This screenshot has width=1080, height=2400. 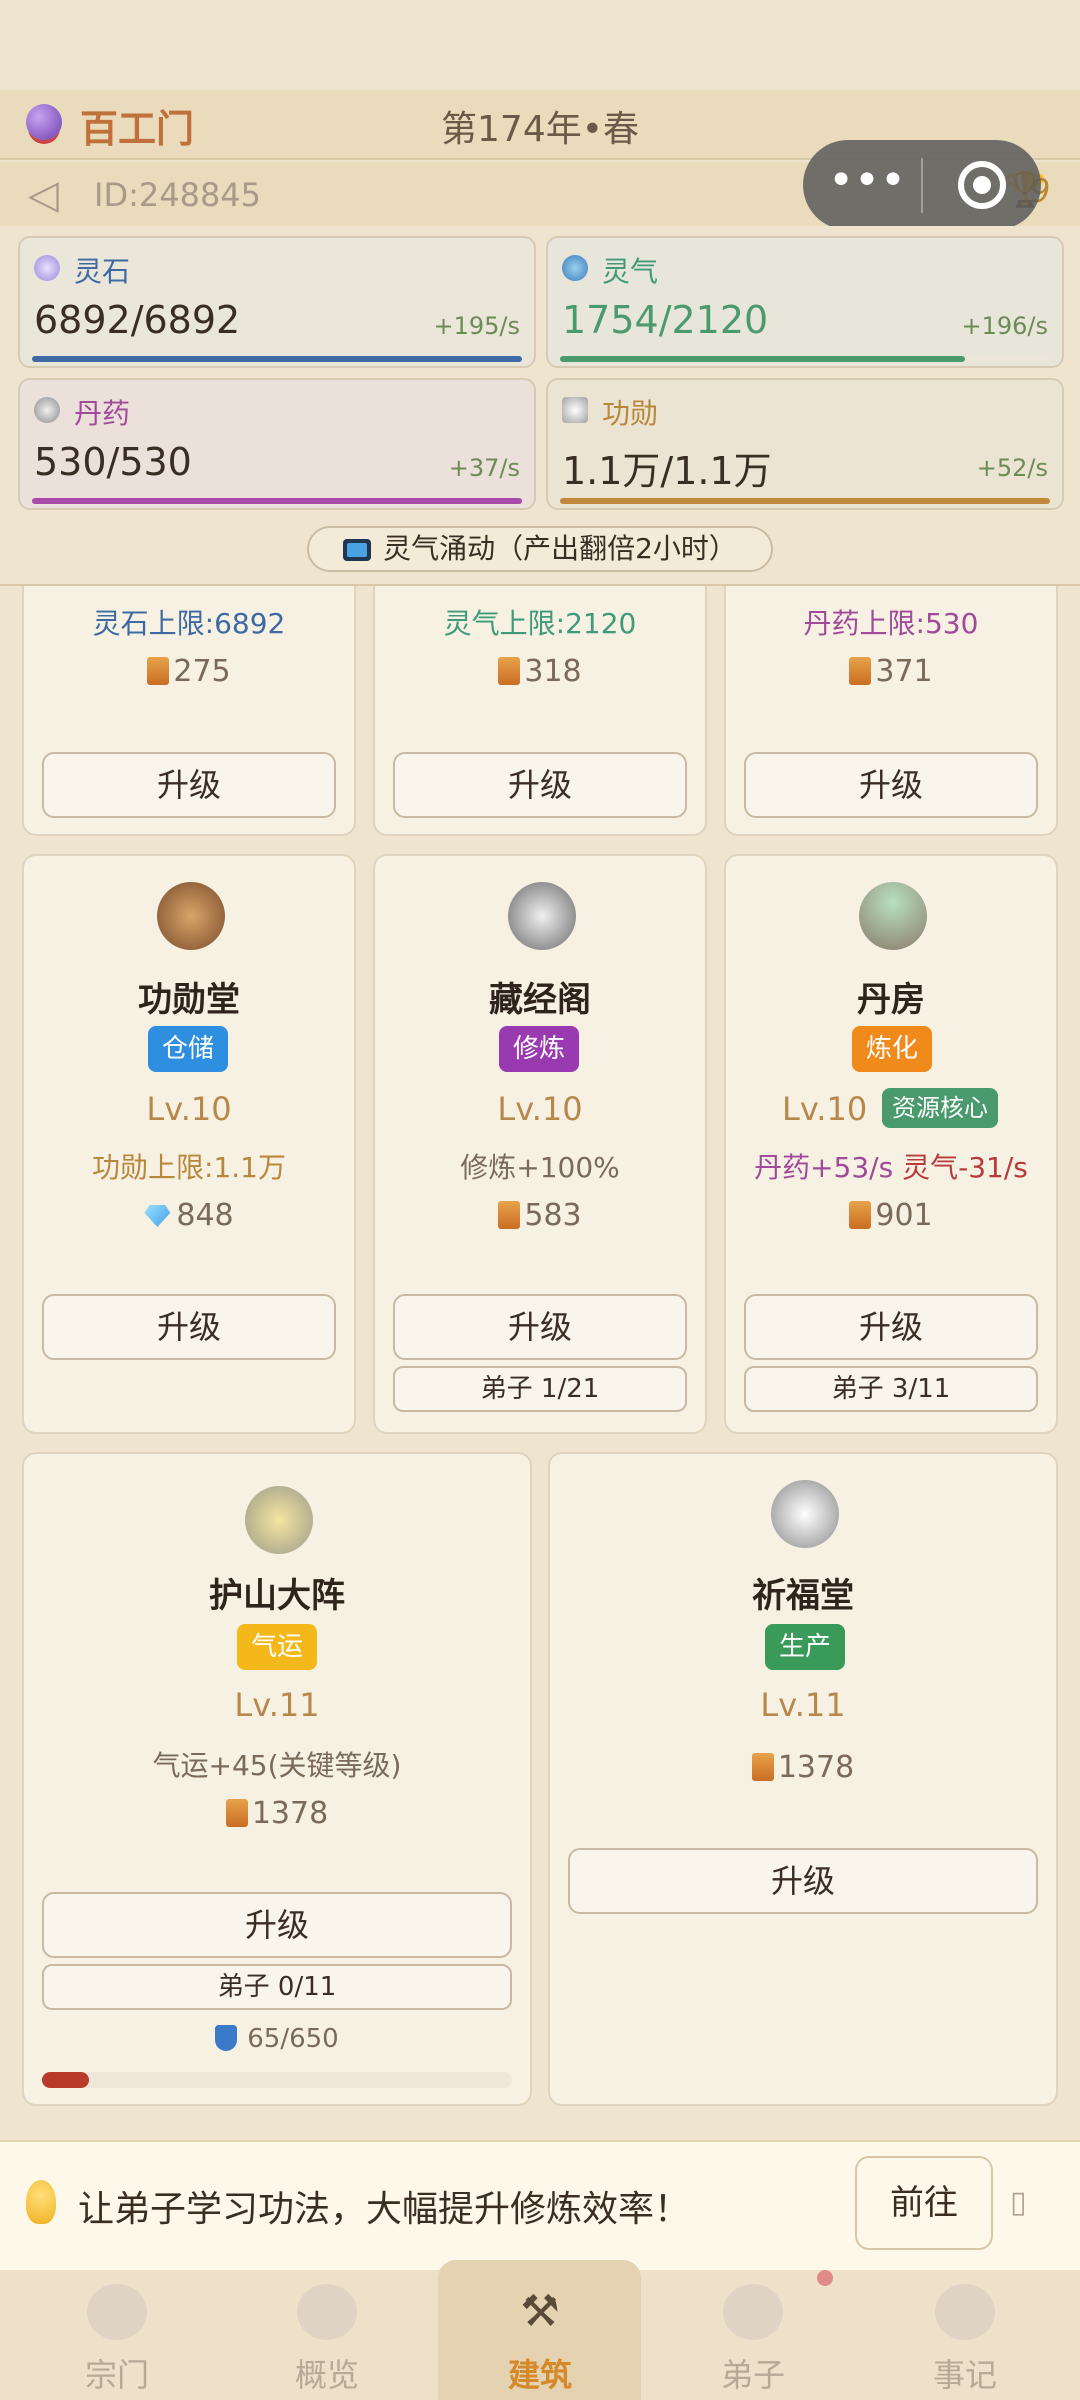 I want to click on scroll-records-icon, so click(x=965, y=2312).